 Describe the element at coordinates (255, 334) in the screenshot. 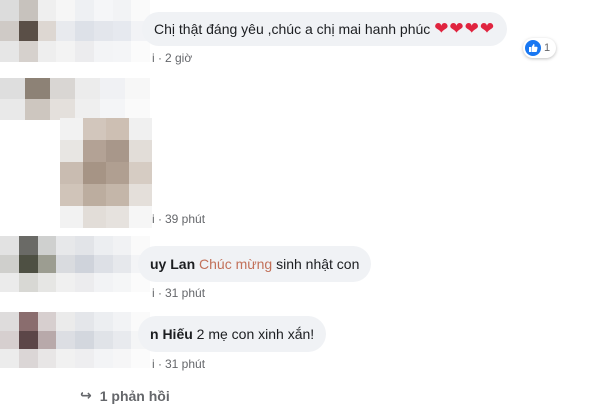

I see `comment-text: 2 mẹ con xinh xắn!` at that location.